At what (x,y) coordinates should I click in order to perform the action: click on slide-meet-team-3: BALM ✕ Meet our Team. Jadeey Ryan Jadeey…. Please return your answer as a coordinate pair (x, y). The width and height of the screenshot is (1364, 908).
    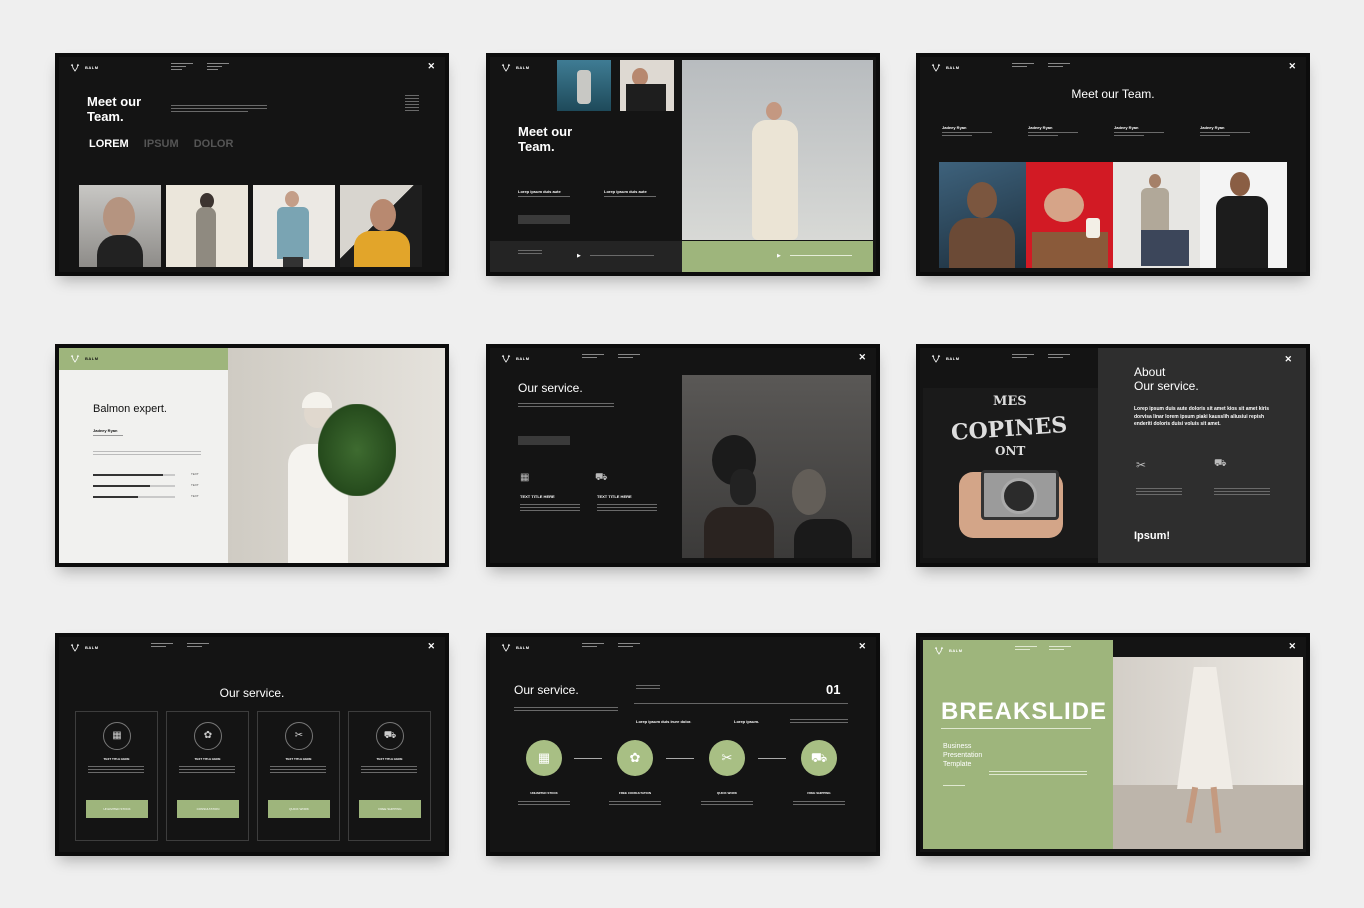
    Looking at the image, I should click on (1113, 164).